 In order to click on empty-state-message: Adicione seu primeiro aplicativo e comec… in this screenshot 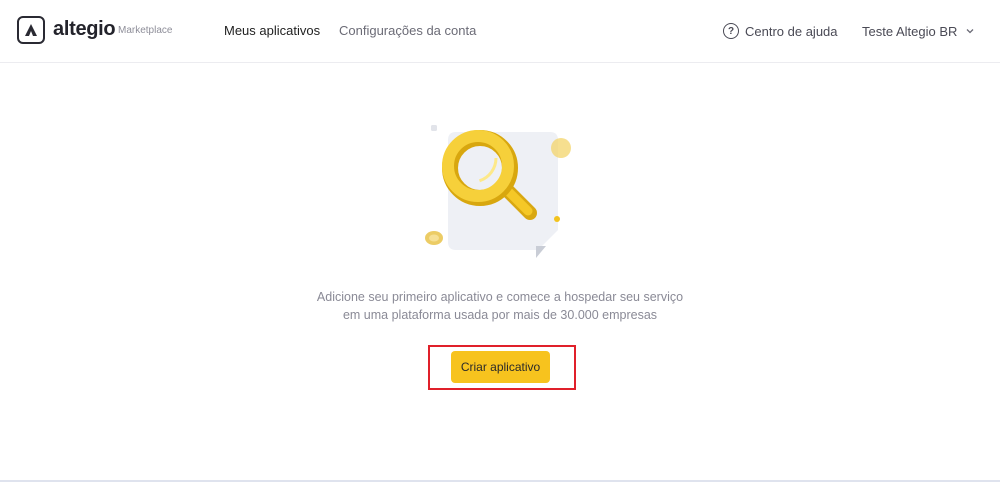, I will do `click(500, 306)`.